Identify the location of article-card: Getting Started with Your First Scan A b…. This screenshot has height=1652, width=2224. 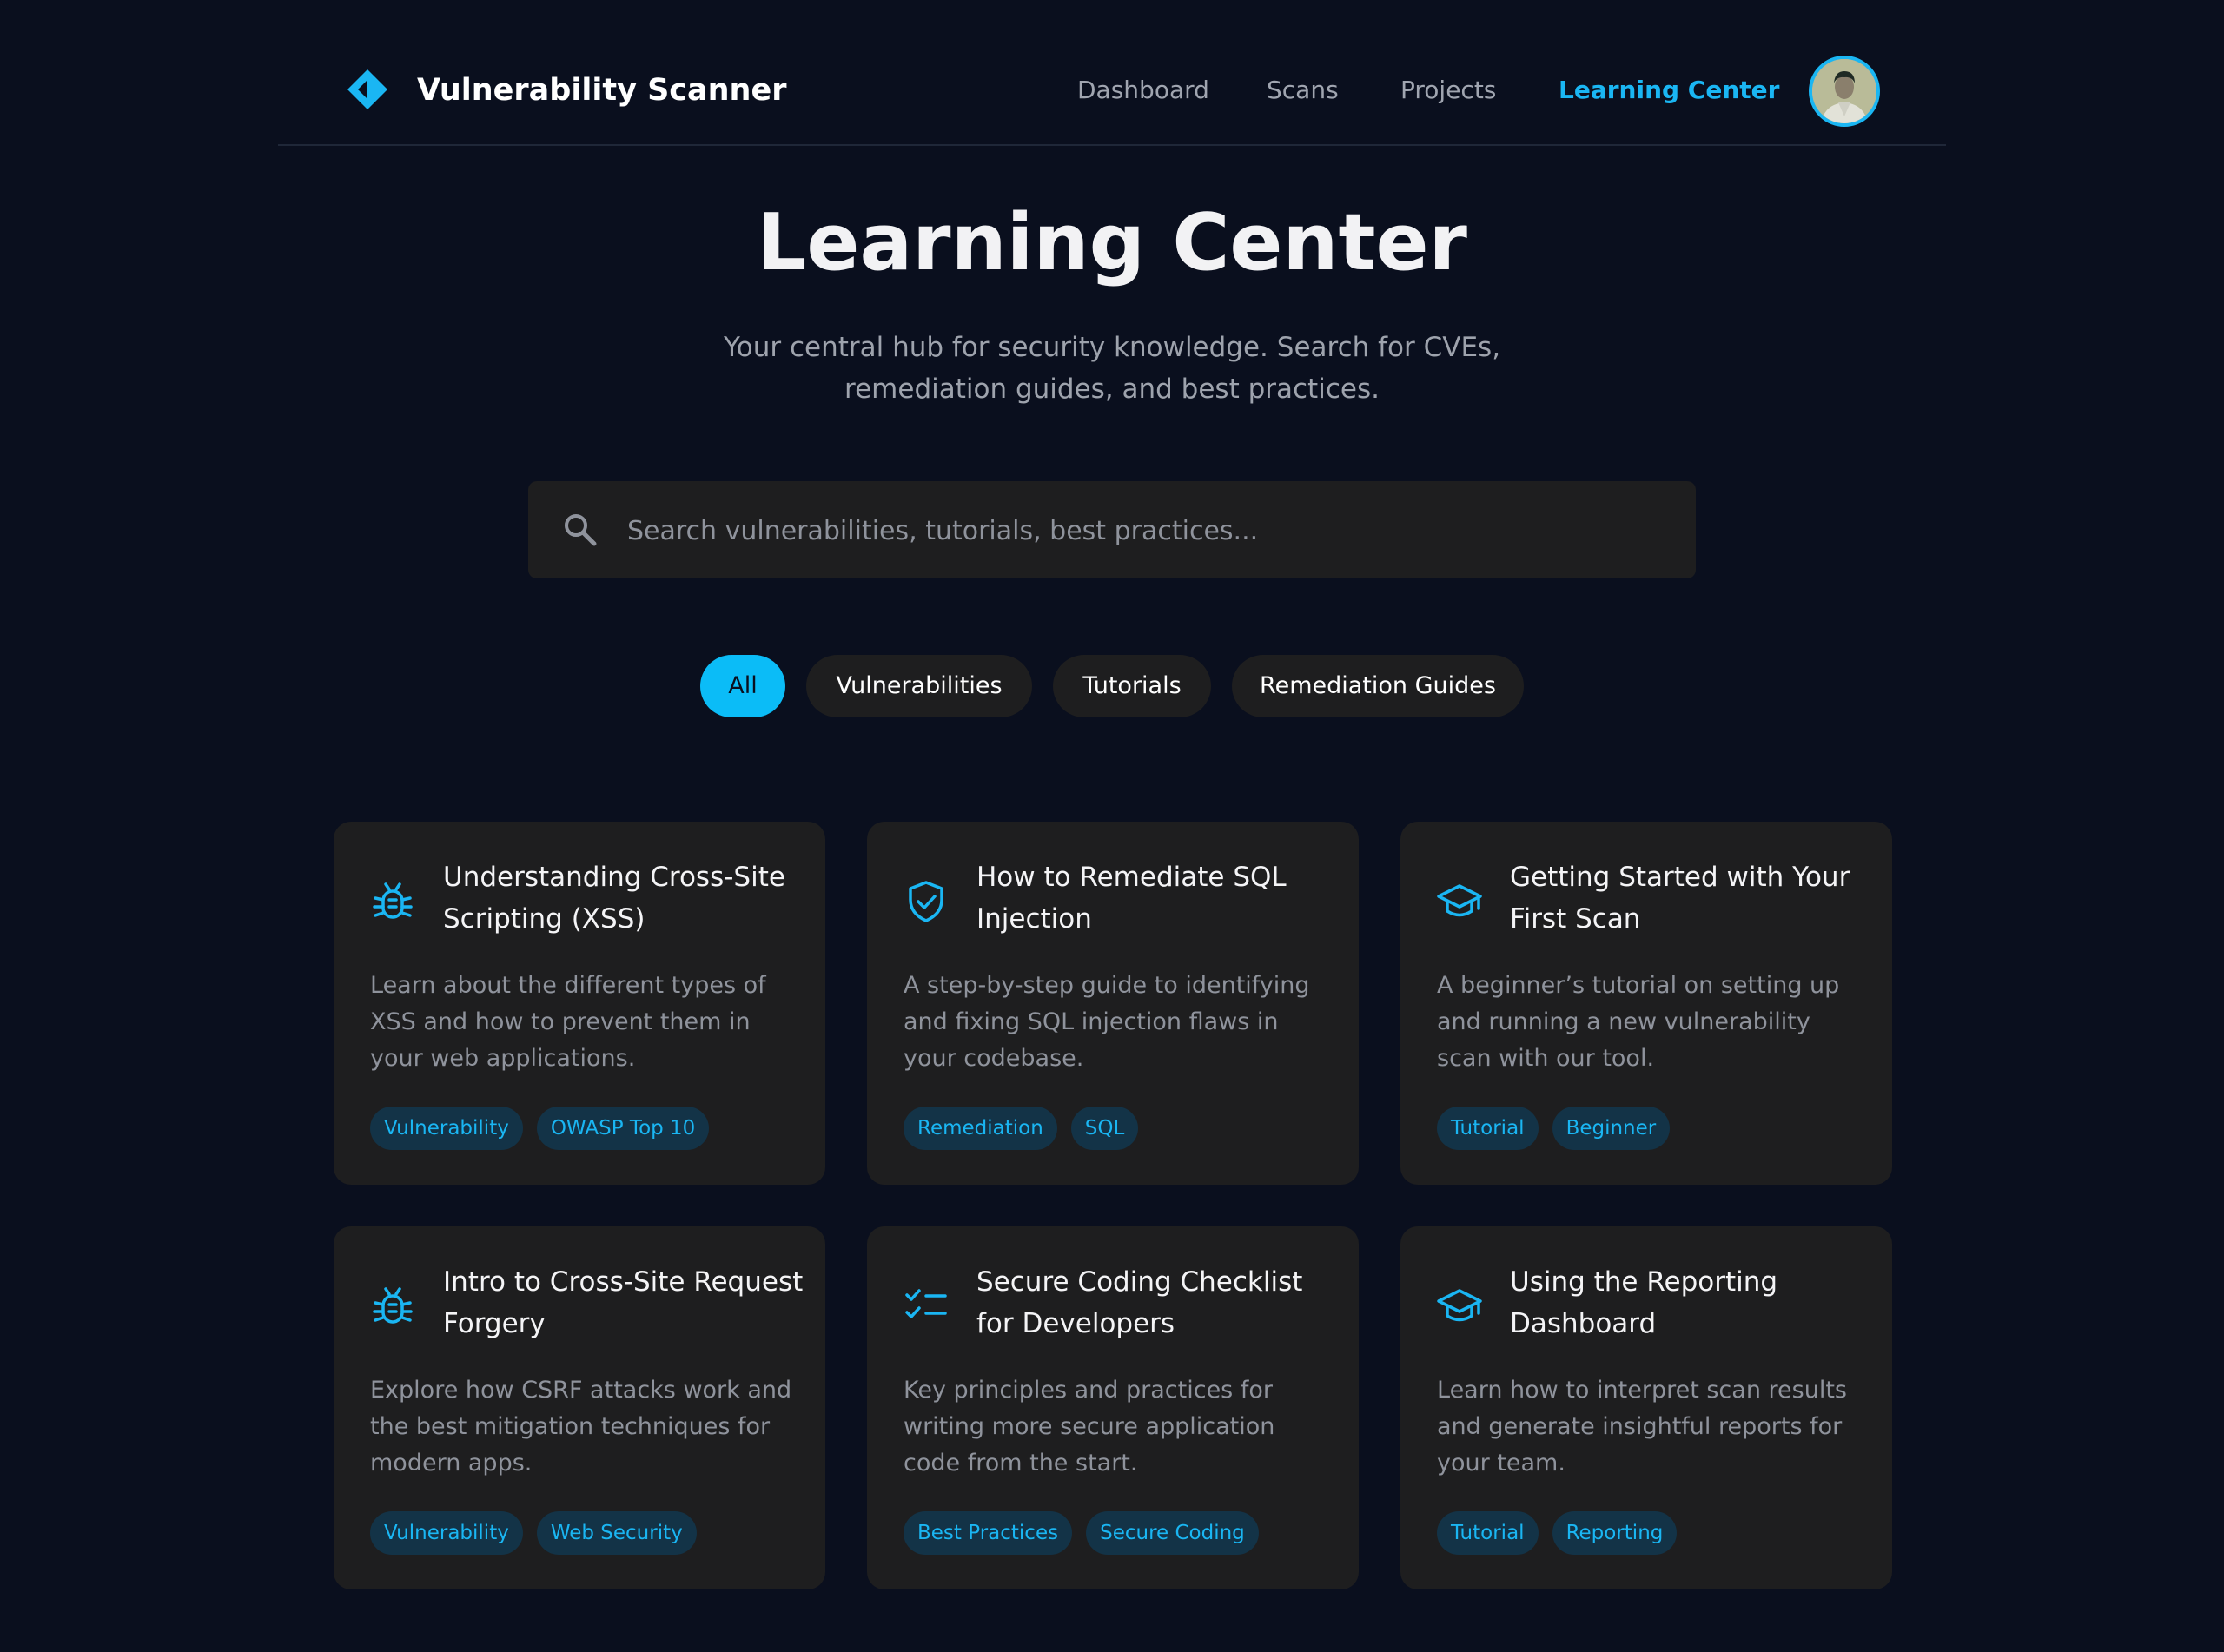
(1646, 1003).